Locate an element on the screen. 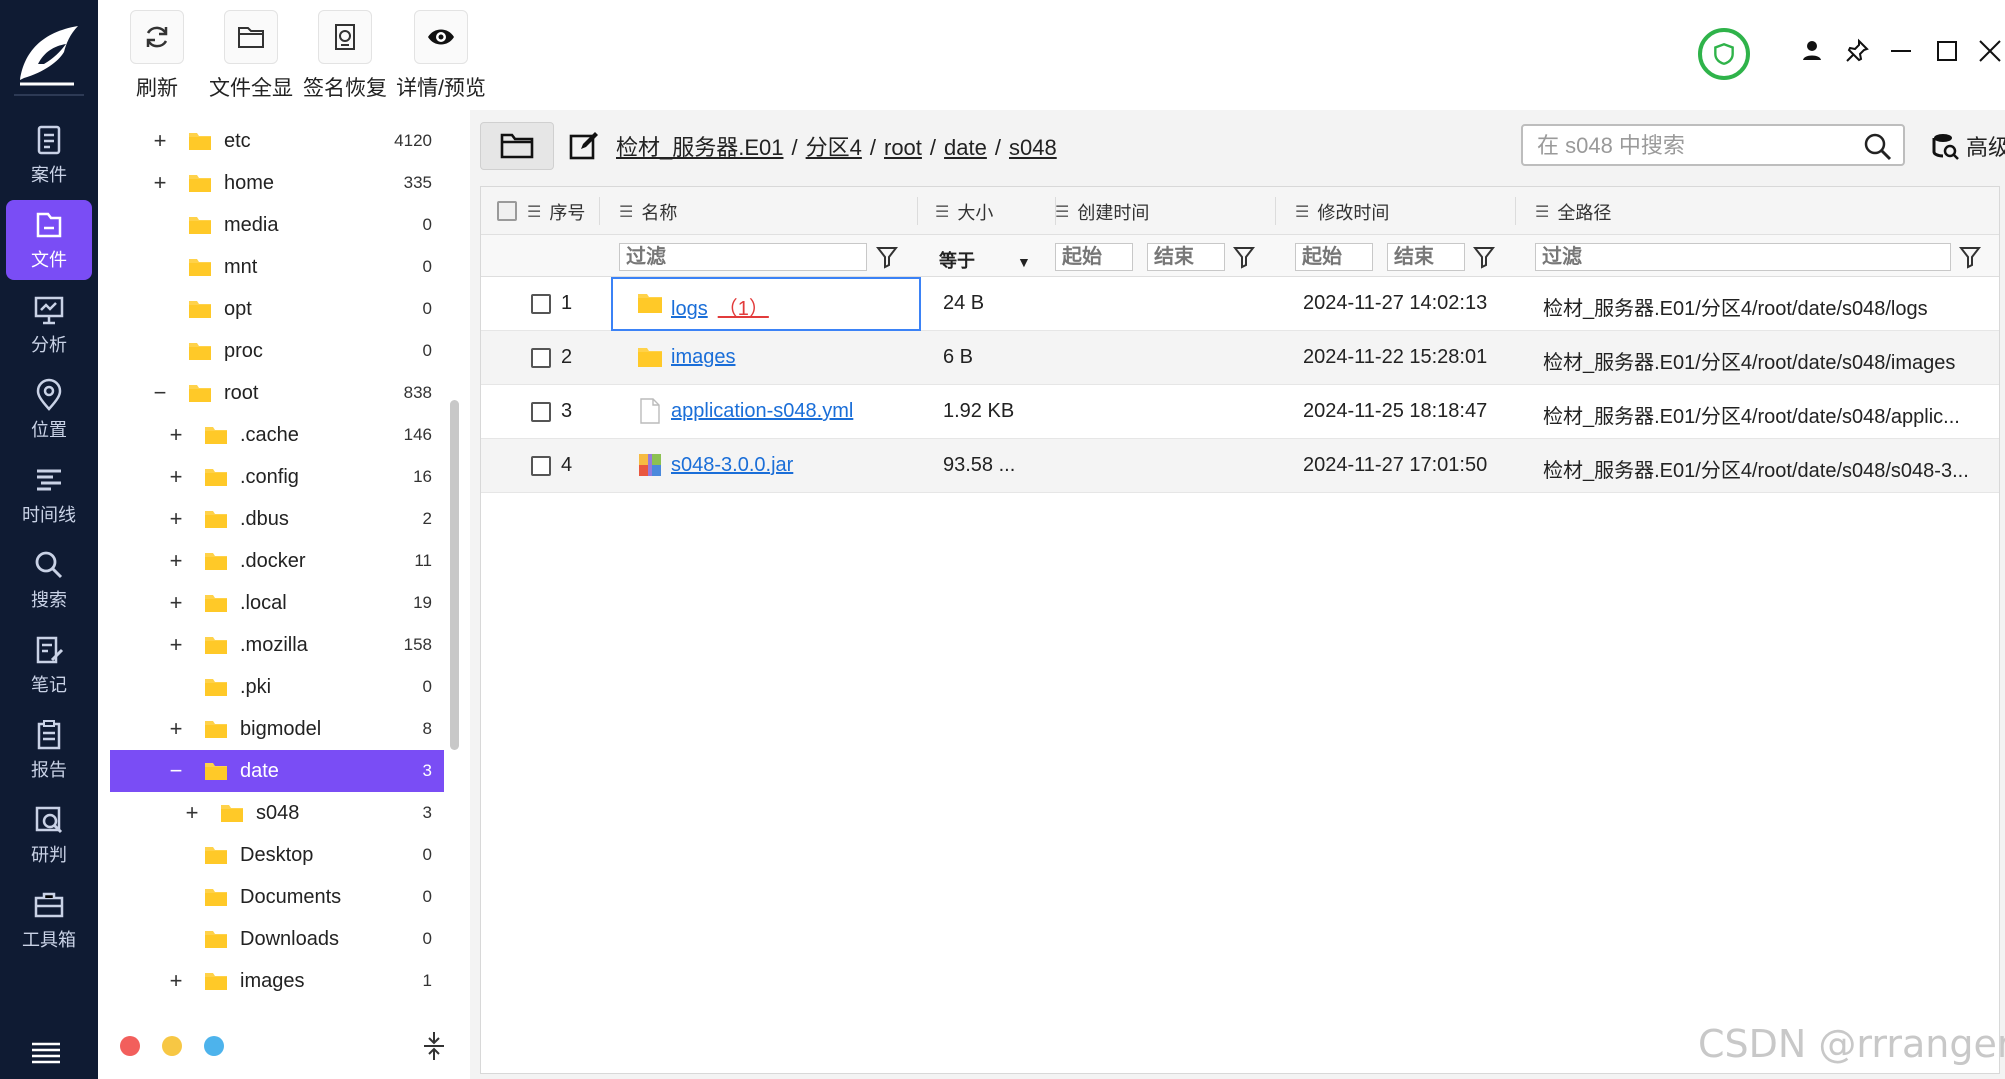 The image size is (2005, 1079). tree-item: + .dbus 2 is located at coordinates (277, 519).